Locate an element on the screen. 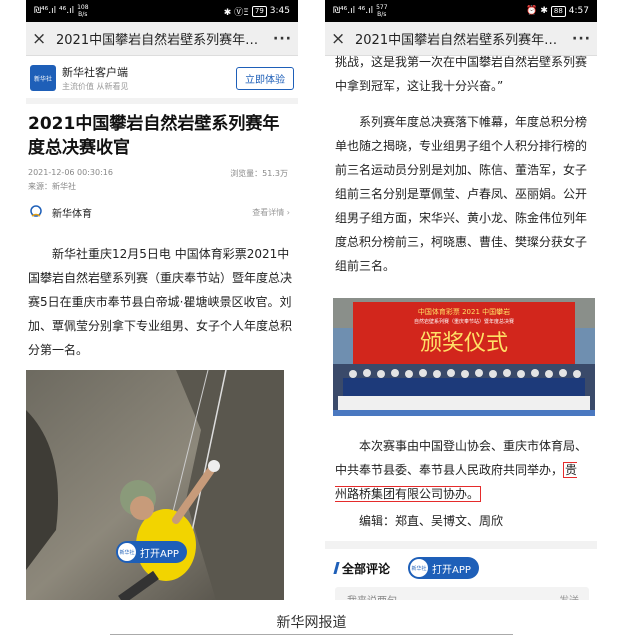 The height and width of the screenshot is (637, 623). net-speed: 577 B/s is located at coordinates (381, 11).